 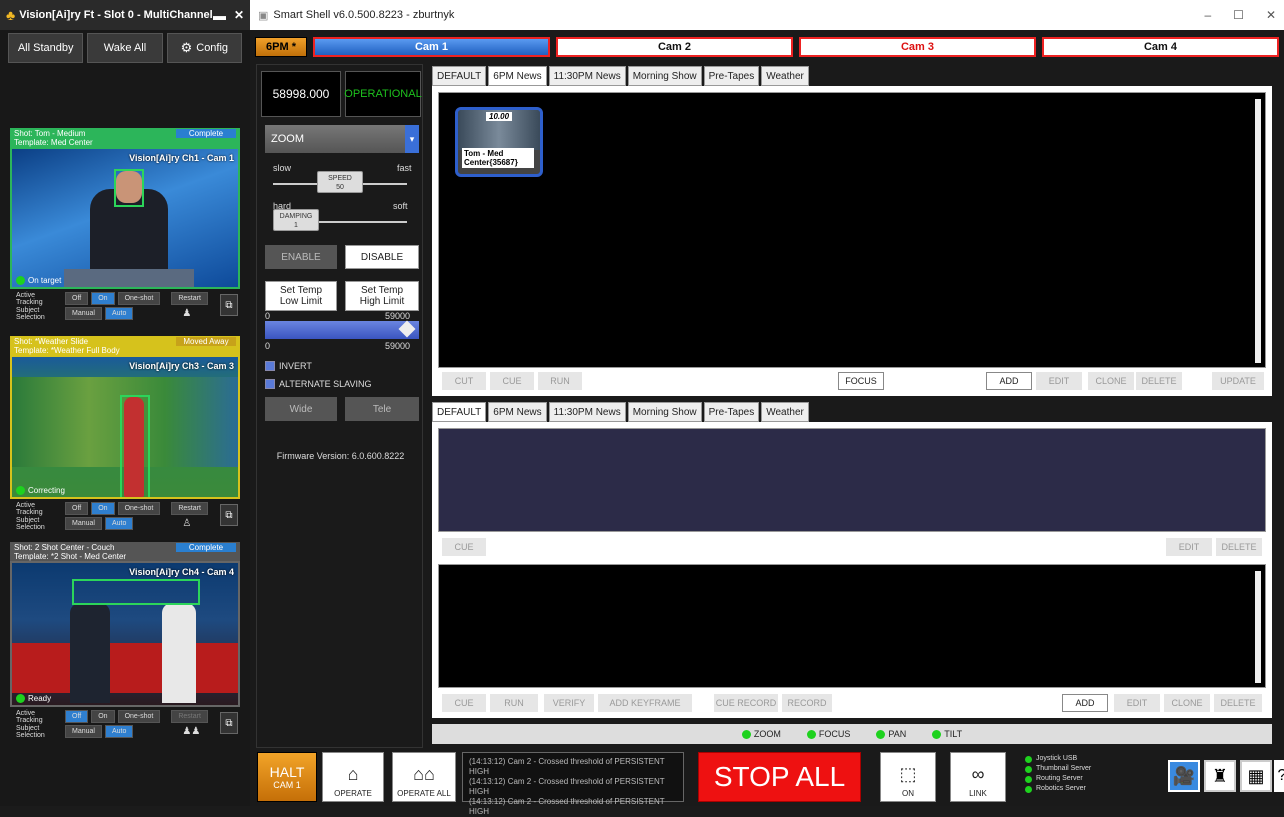 What do you see at coordinates (281, 47) in the screenshot?
I see `show-button: 6PM *` at bounding box center [281, 47].